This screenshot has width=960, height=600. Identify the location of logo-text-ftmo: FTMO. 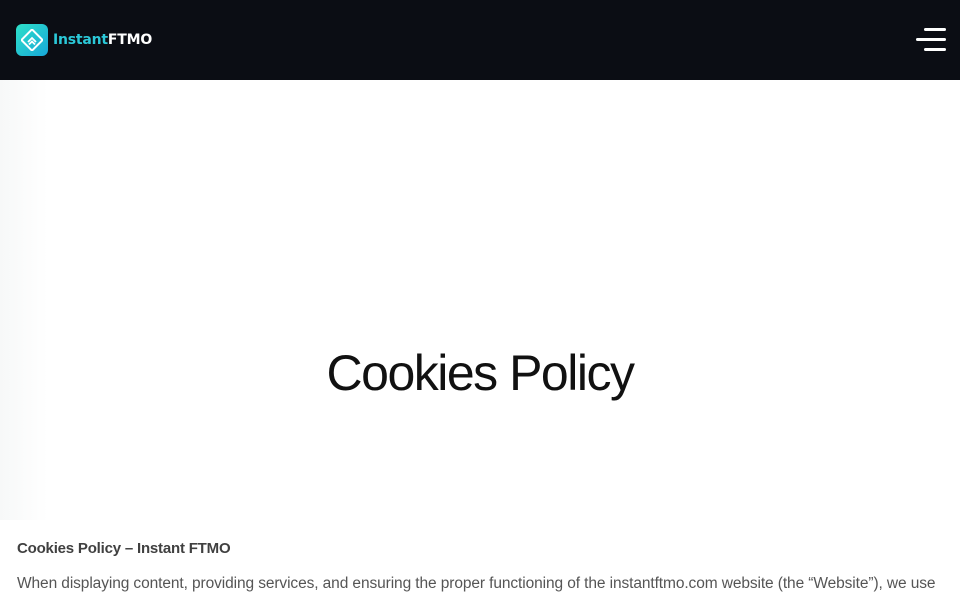
(130, 40).